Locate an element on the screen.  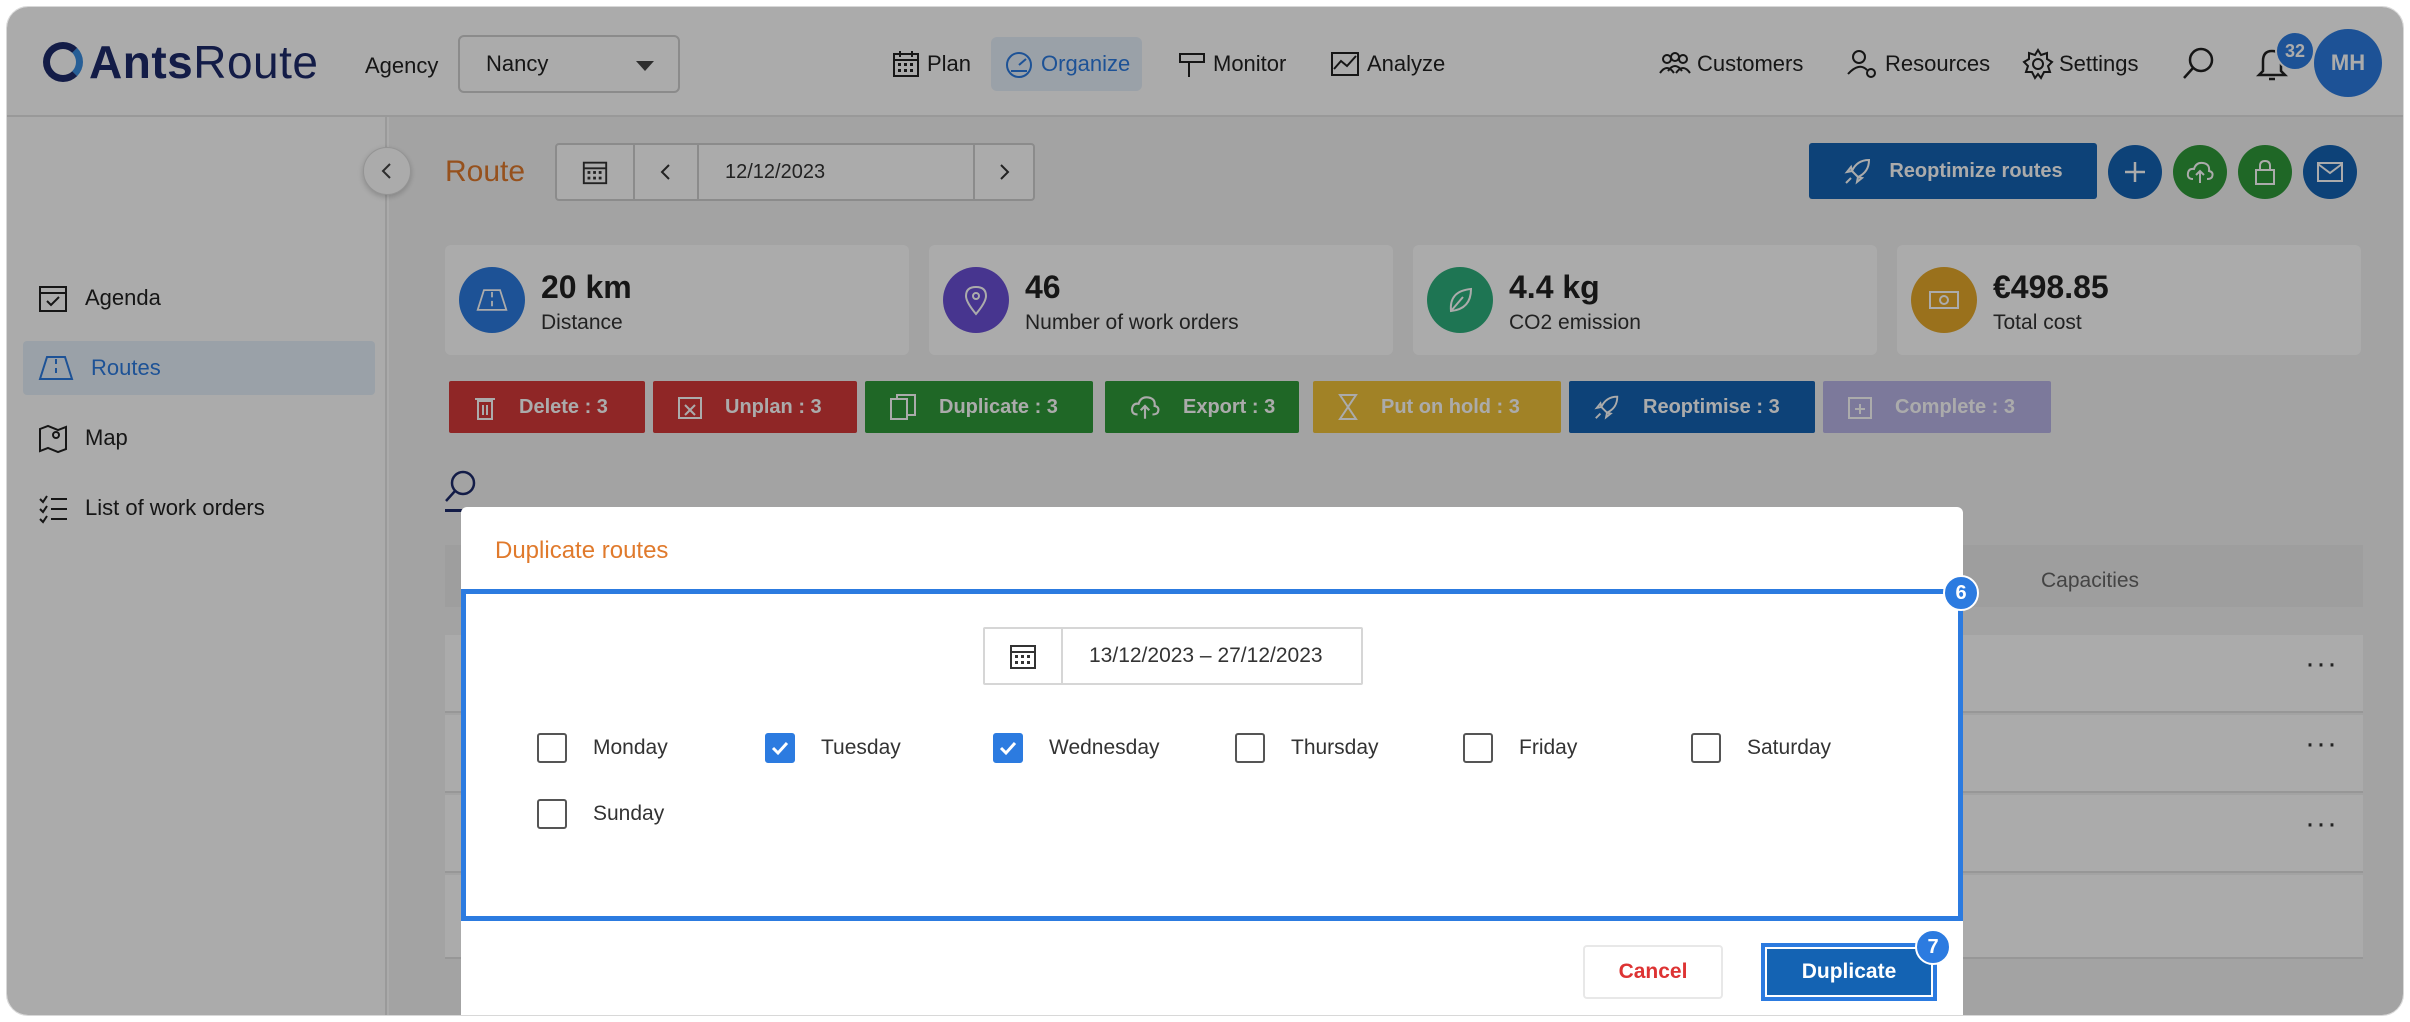
calendar-icon is located at coordinates (1024, 656).